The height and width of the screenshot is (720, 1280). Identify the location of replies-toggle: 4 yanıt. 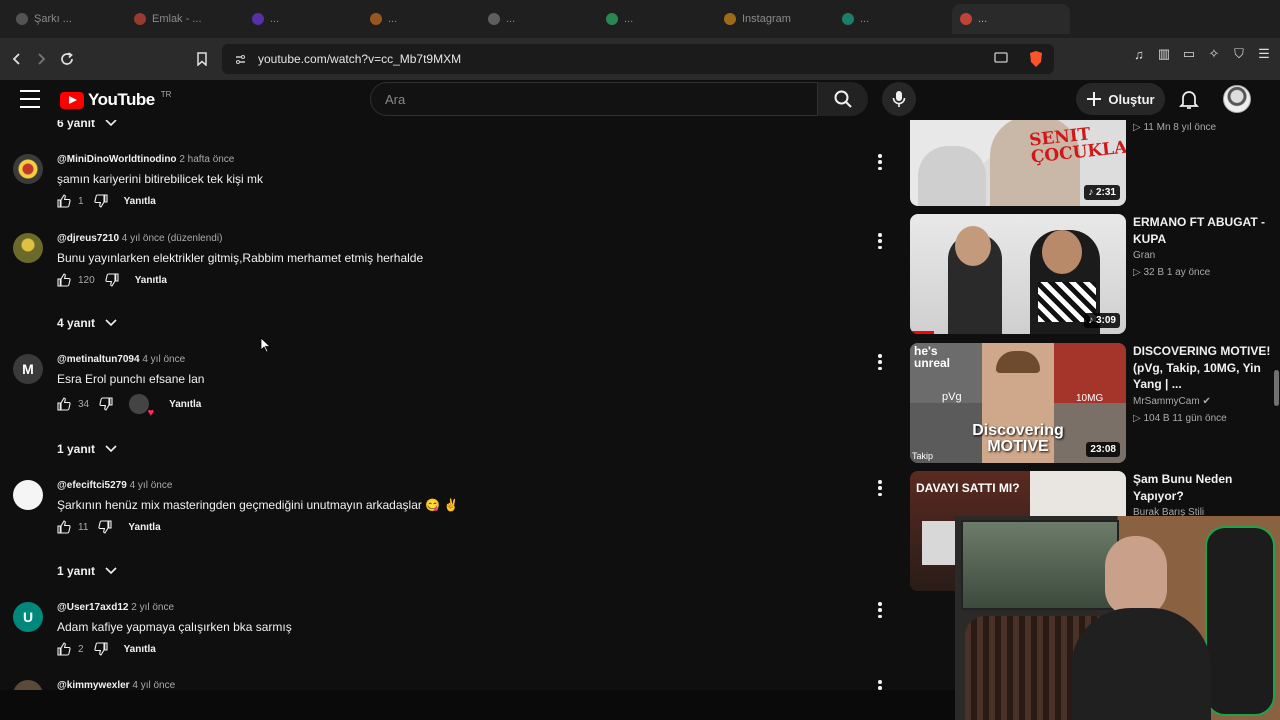
(87, 323).